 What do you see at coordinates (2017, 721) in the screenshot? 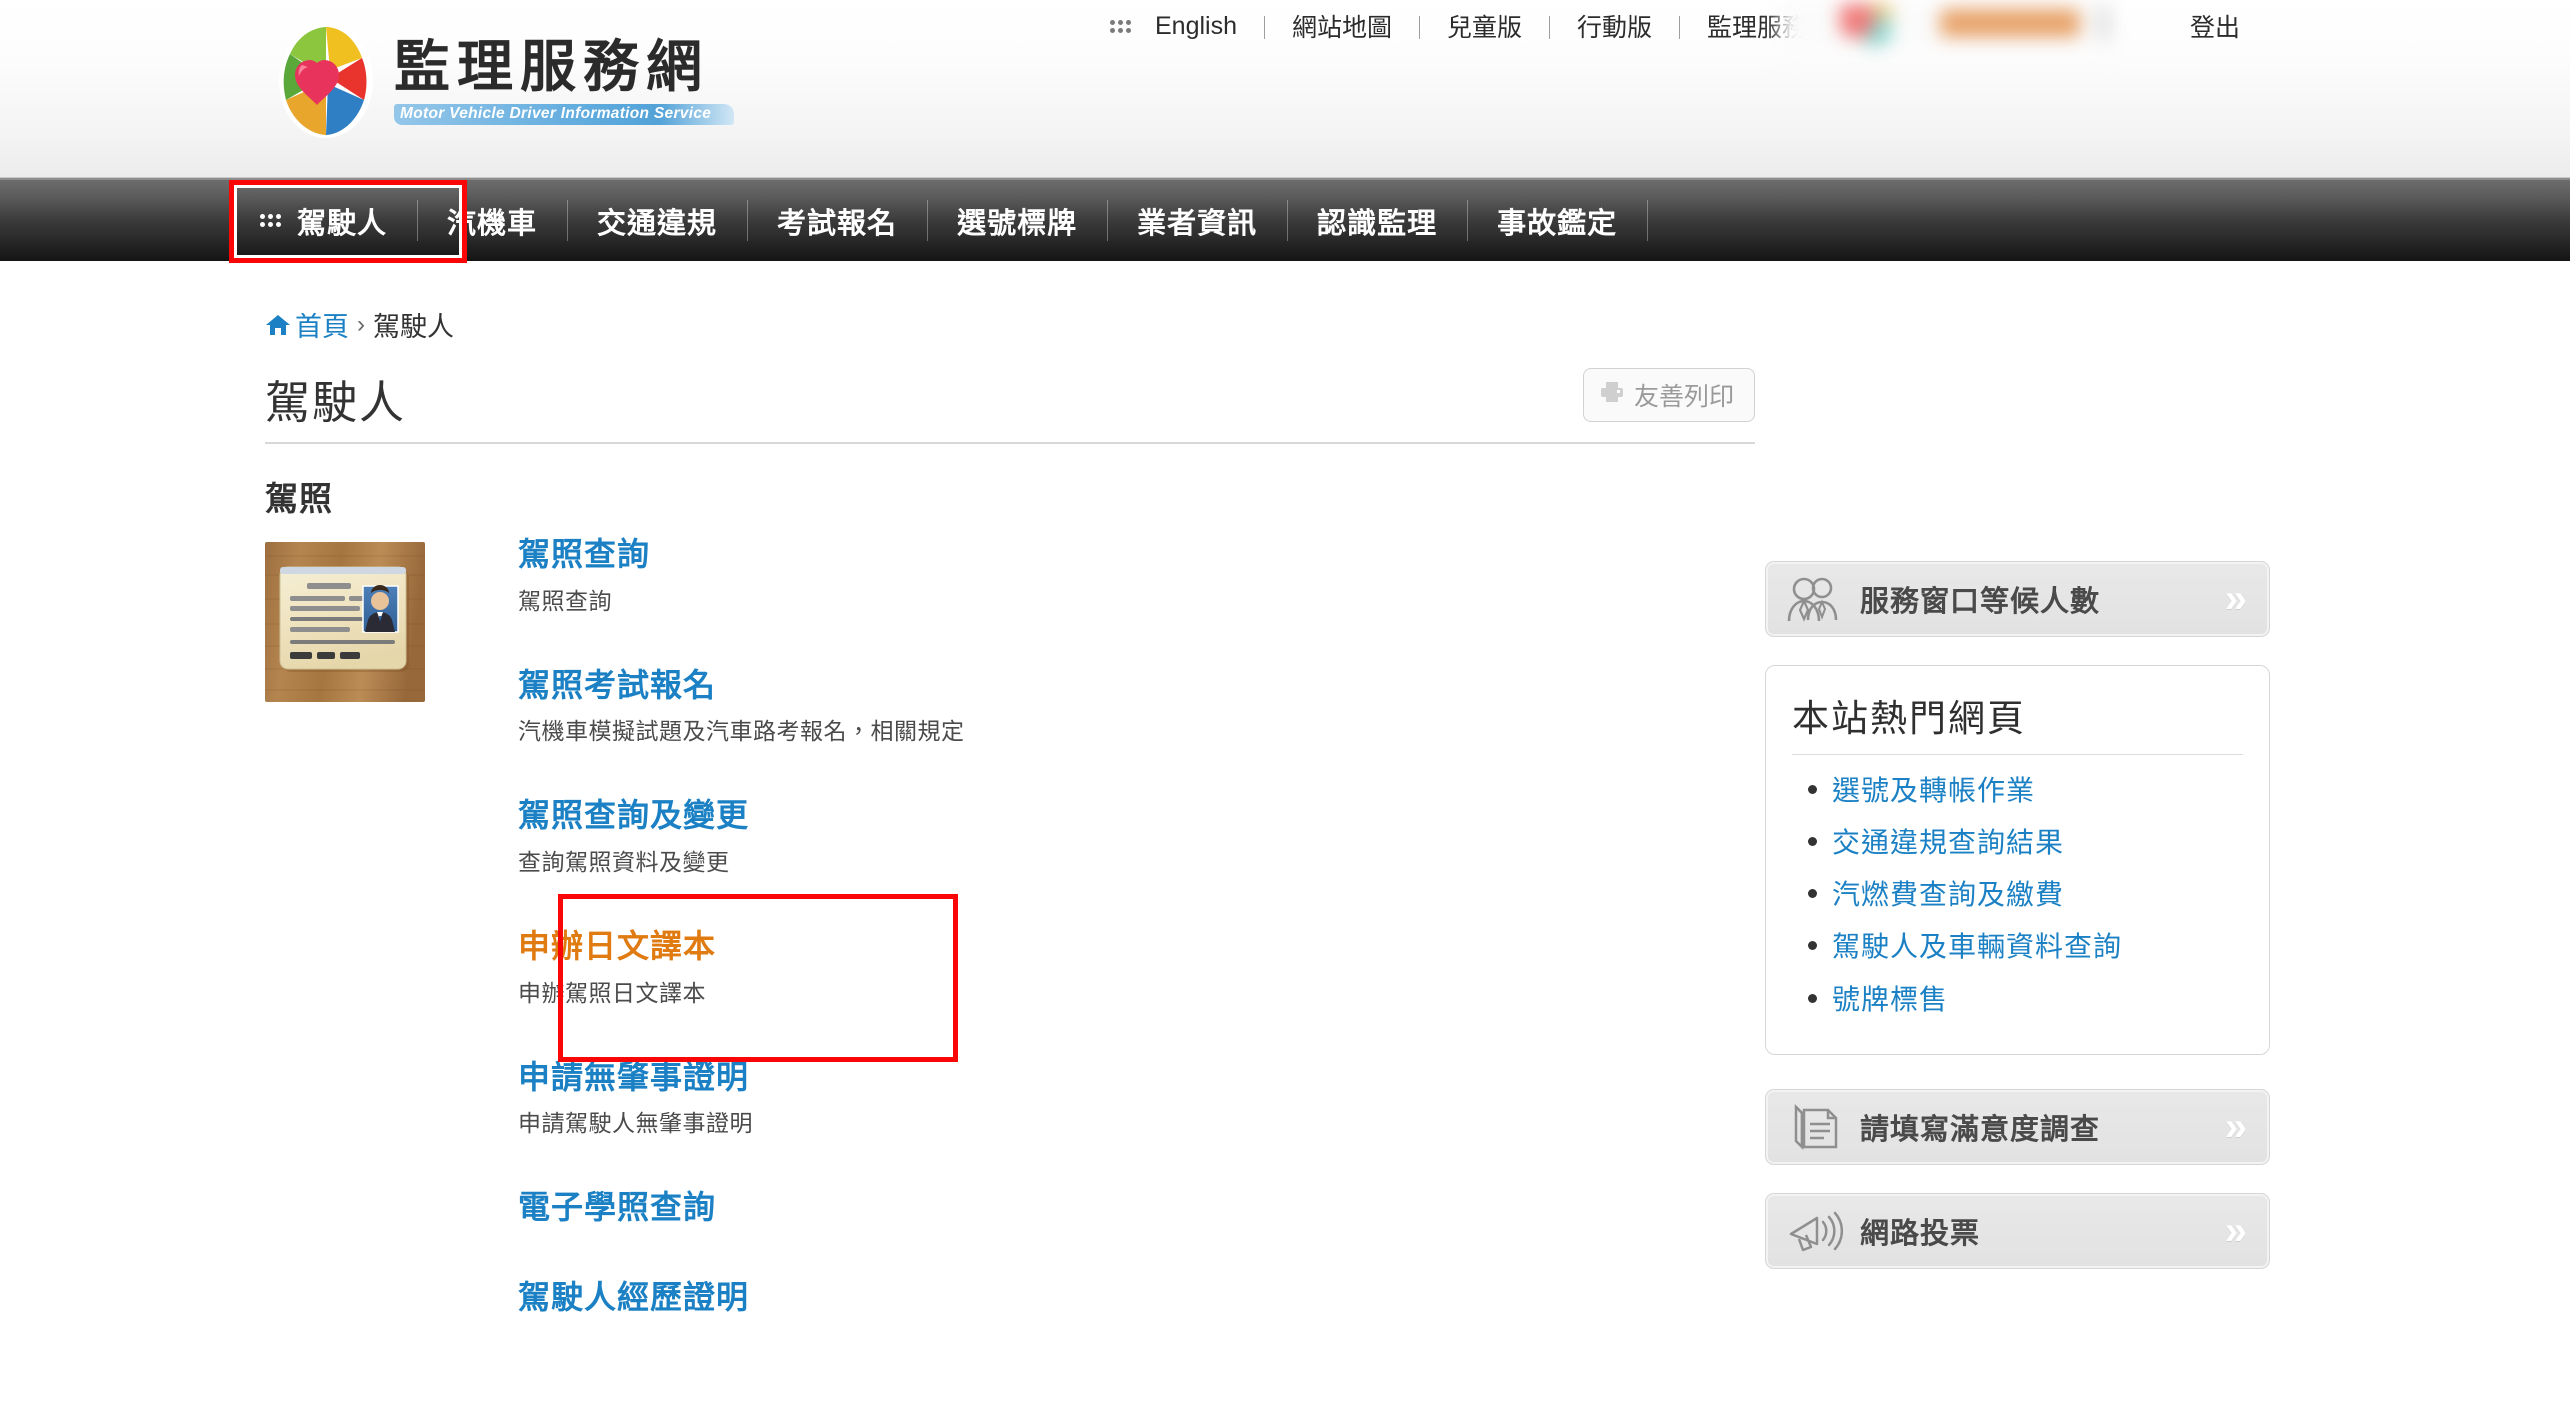
I see `sidebar-card-title: 本站熱門網頁` at bounding box center [2017, 721].